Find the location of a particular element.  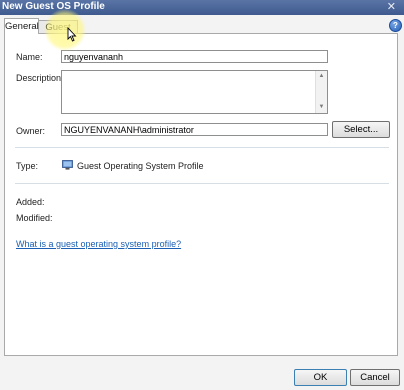

description-textarea: ▲ ▼ is located at coordinates (194, 92).